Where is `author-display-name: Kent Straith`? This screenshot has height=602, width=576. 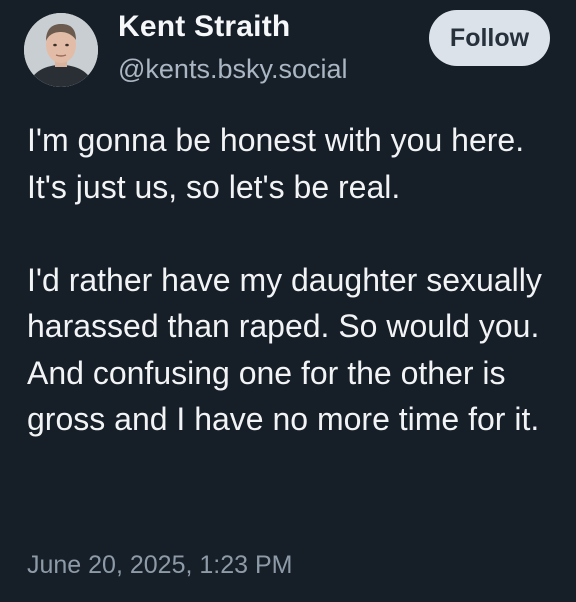
author-display-name: Kent Straith is located at coordinates (204, 27).